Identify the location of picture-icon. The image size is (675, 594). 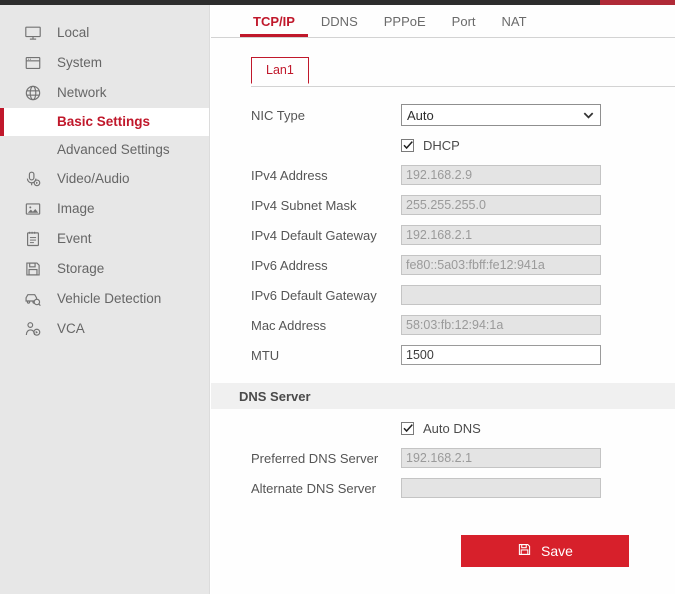
(33, 209).